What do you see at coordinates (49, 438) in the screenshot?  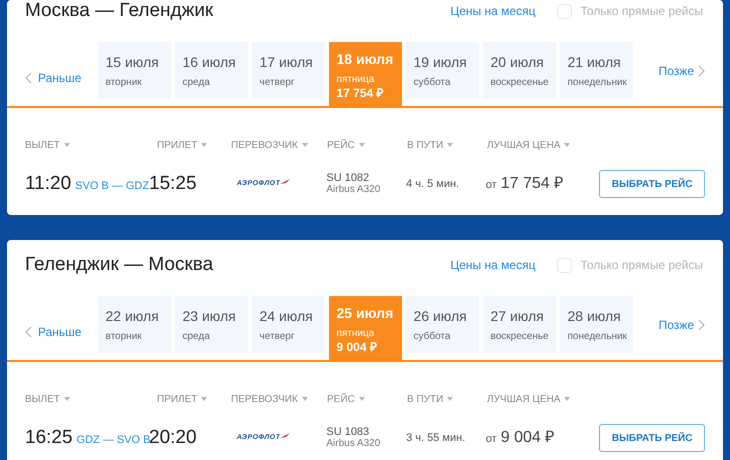 I see `departure-time: 16:25` at bounding box center [49, 438].